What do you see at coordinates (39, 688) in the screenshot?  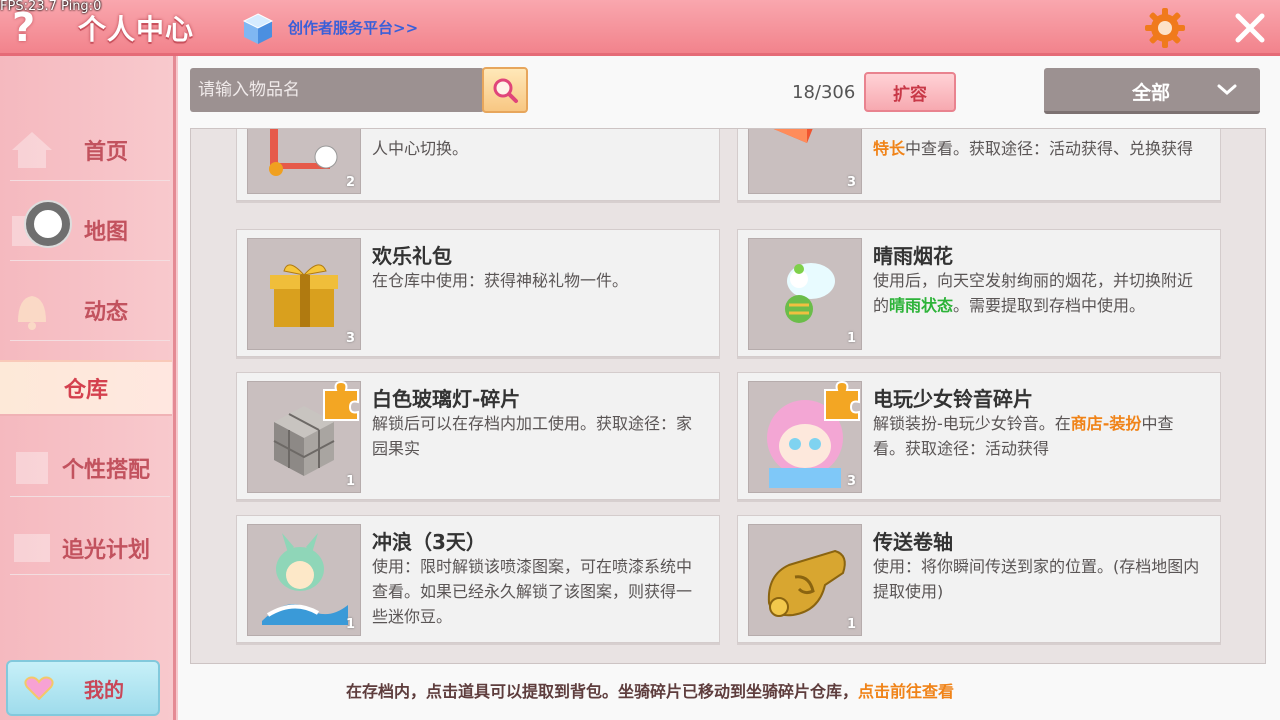 I see `heart-icon` at bounding box center [39, 688].